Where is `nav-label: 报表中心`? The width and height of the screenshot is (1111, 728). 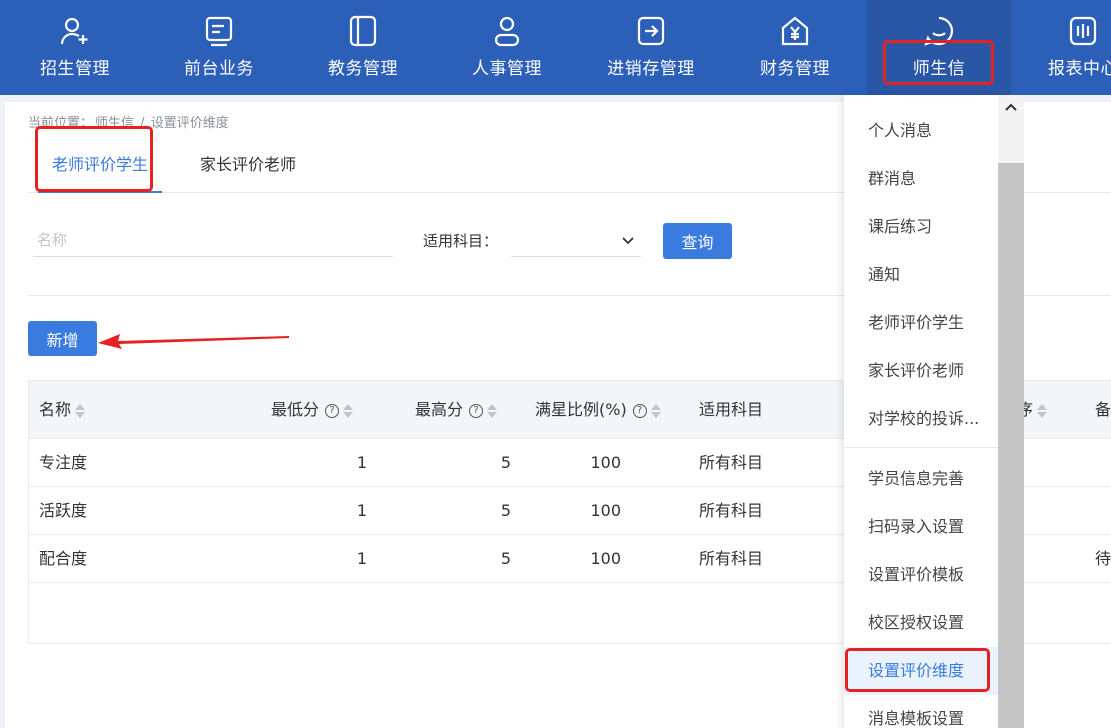
nav-label: 报表中心 is located at coordinates (1079, 69).